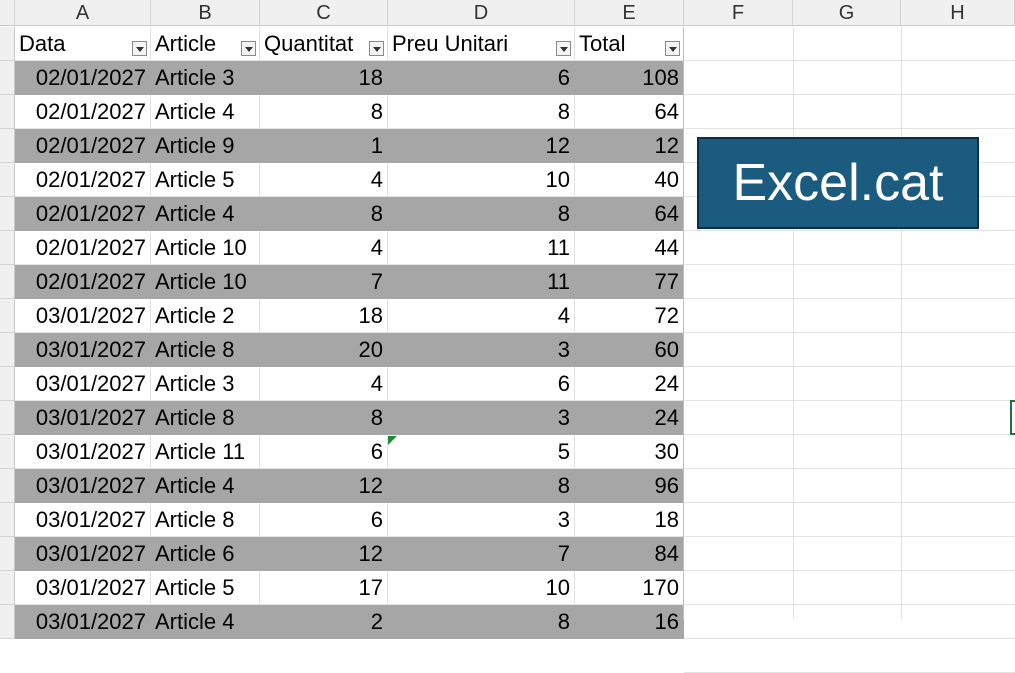 This screenshot has width=1015, height=673. Describe the element at coordinates (629, 486) in the screenshot. I see `table-cell: 96` at that location.